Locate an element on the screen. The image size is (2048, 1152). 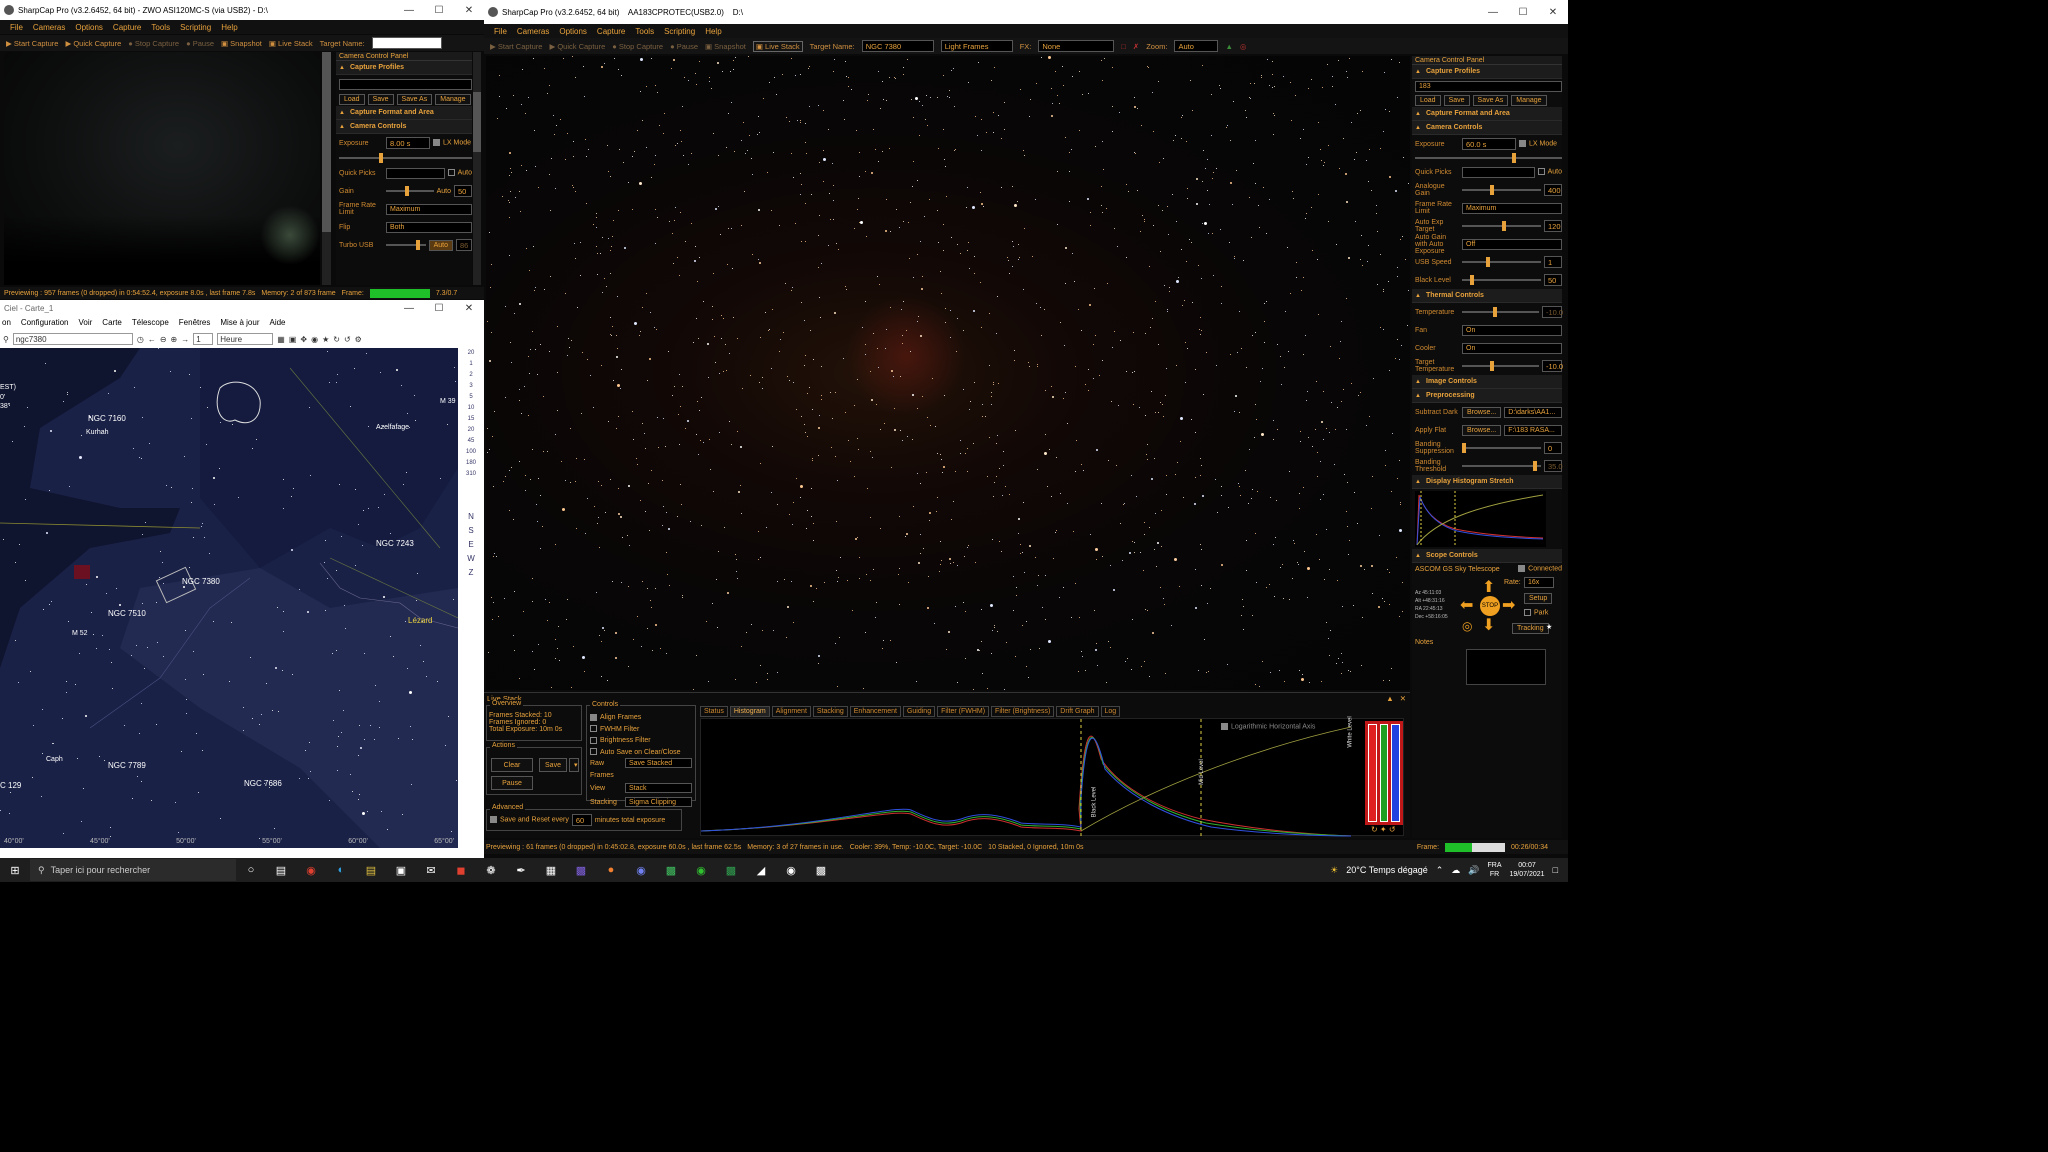
temperature-slider is located at coordinates (1500, 312).